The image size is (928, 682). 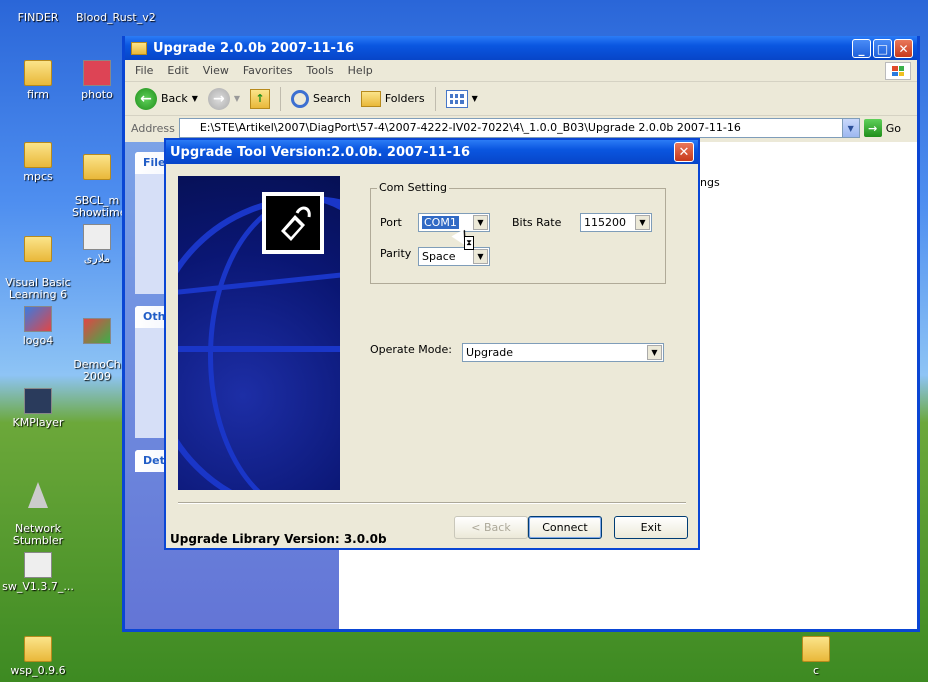 I want to click on search-label: Search, so click(x=332, y=98).